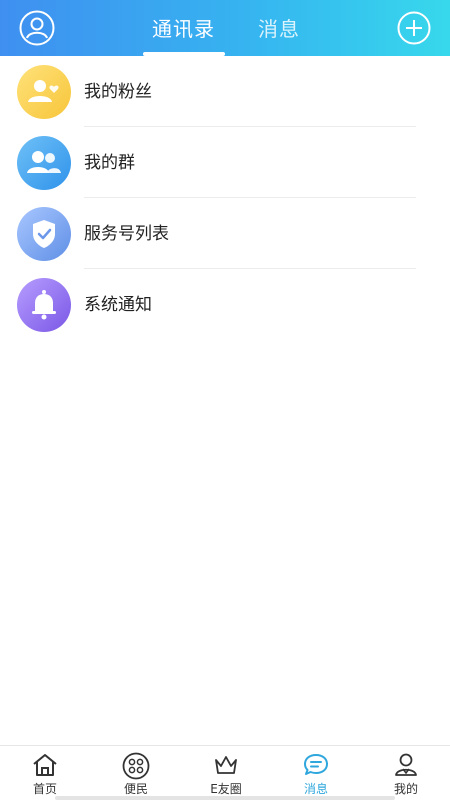 This screenshot has width=450, height=800. I want to click on tab-contacts: 通讯录, so click(183, 29).